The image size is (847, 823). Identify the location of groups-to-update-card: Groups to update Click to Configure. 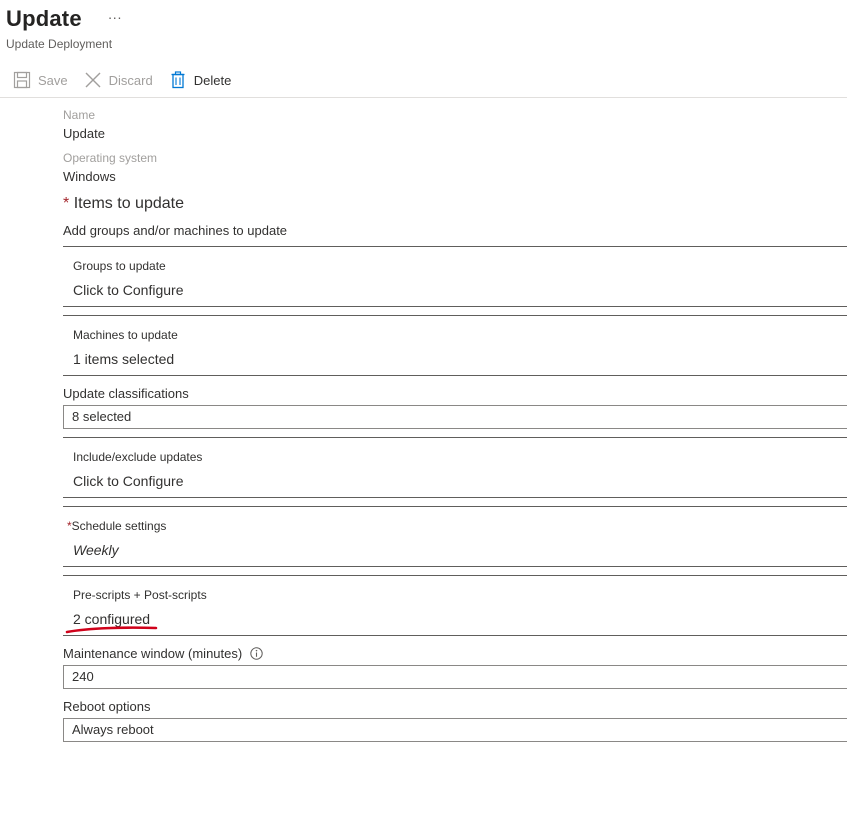
(455, 276).